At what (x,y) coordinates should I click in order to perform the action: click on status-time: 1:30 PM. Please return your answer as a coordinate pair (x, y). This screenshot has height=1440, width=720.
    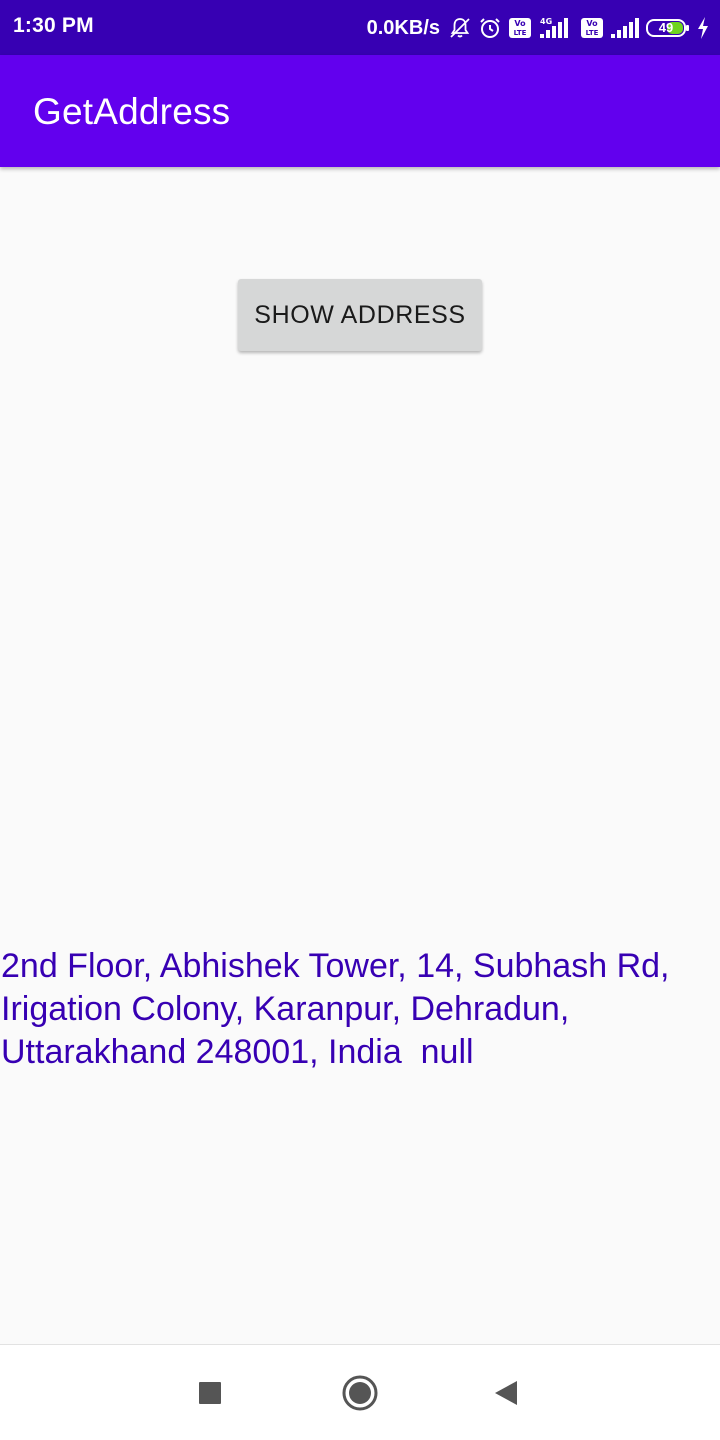
    Looking at the image, I should click on (53, 25).